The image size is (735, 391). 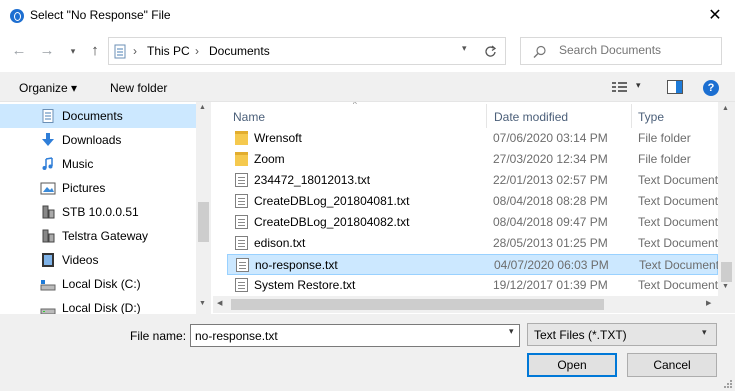 I want to click on nav-item-stb: STB 10.0.0.51, so click(x=98, y=212).